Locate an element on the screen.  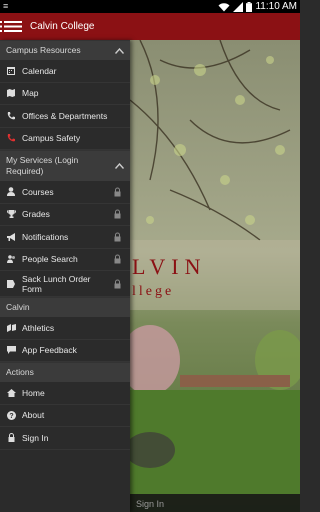
drawer-item-app-feedback: App Feedback is located at coordinates (65, 350).